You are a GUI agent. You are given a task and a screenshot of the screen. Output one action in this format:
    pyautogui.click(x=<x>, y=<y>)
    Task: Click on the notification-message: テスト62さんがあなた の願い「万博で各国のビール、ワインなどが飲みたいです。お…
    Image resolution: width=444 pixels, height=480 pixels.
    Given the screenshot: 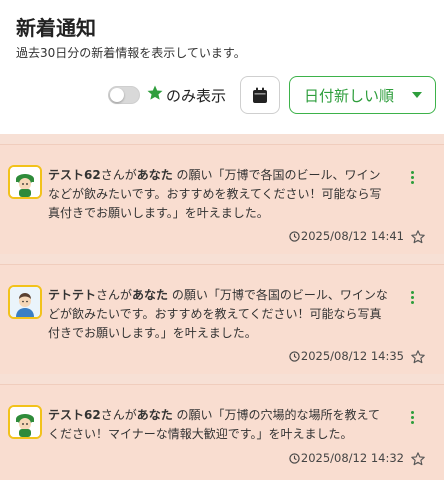 What is the action you would take?
    pyautogui.click(x=218, y=194)
    